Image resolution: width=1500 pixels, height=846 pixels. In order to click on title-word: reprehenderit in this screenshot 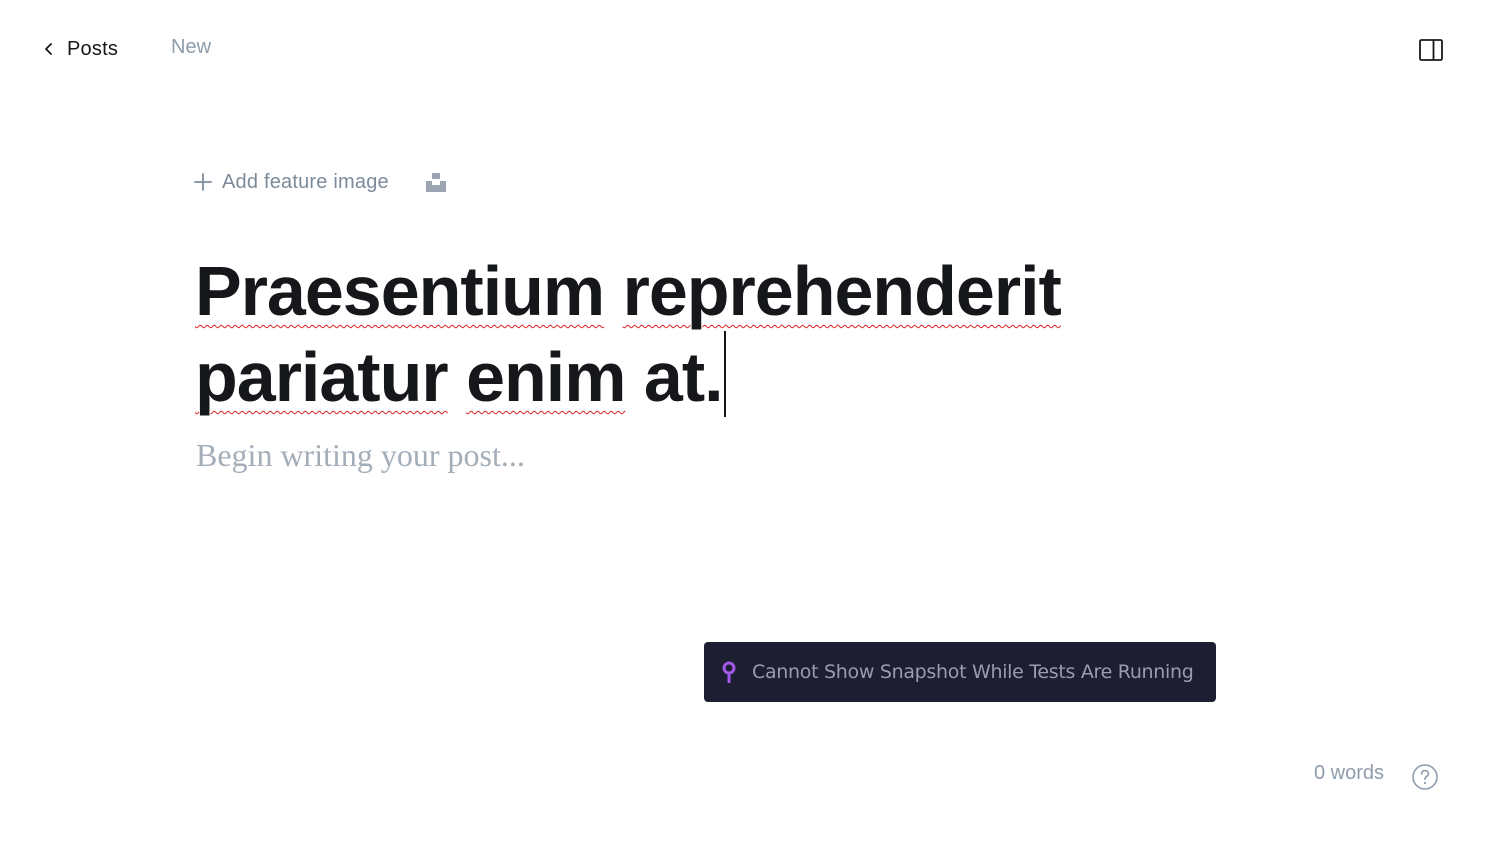, I will do `click(842, 291)`.